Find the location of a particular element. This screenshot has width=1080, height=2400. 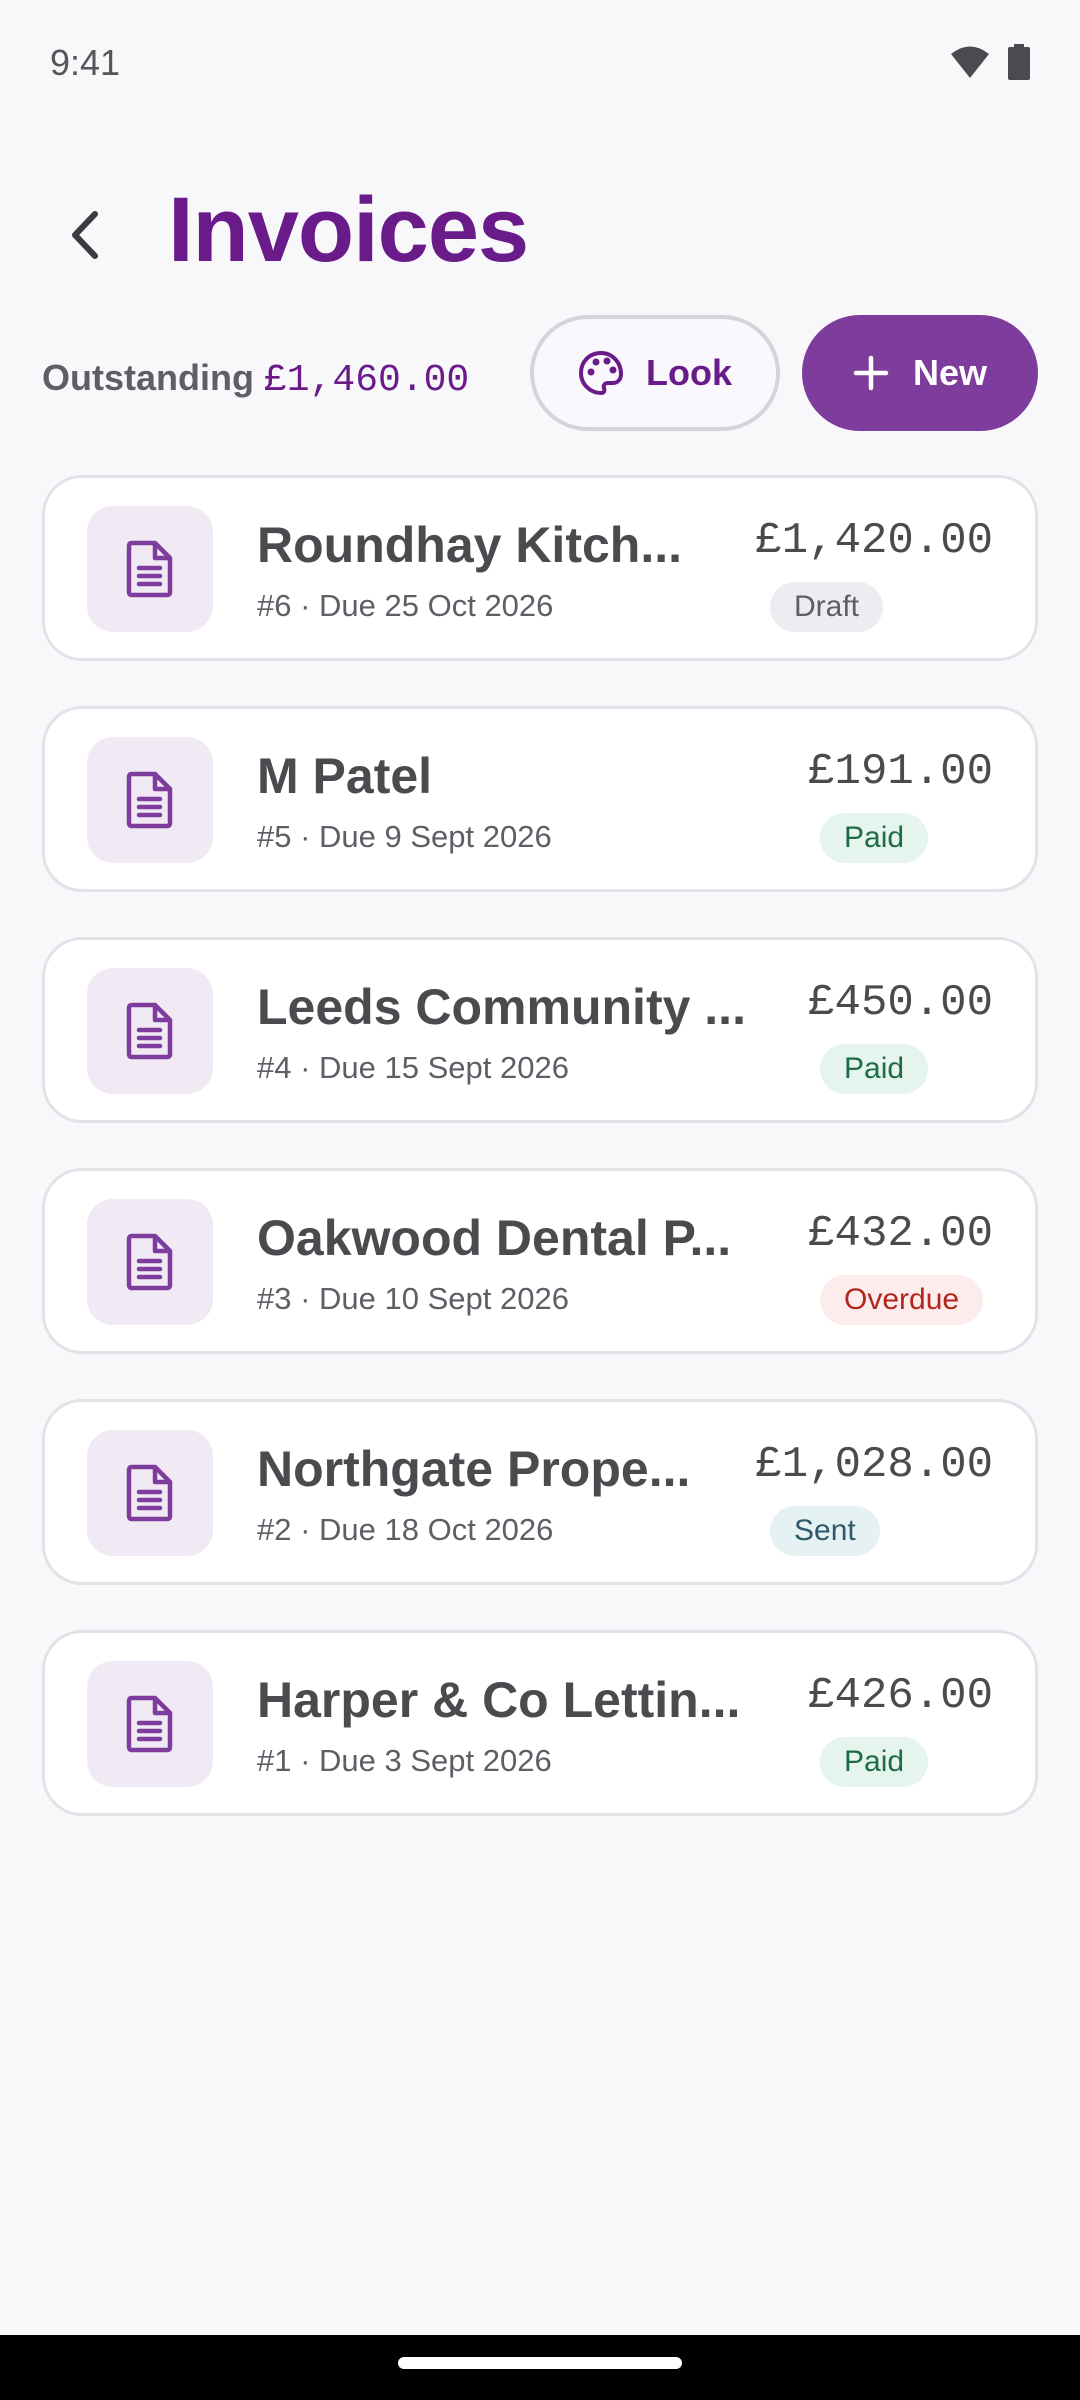

summary-row: Outstanding £1,460.00 Look New is located at coordinates (540, 375).